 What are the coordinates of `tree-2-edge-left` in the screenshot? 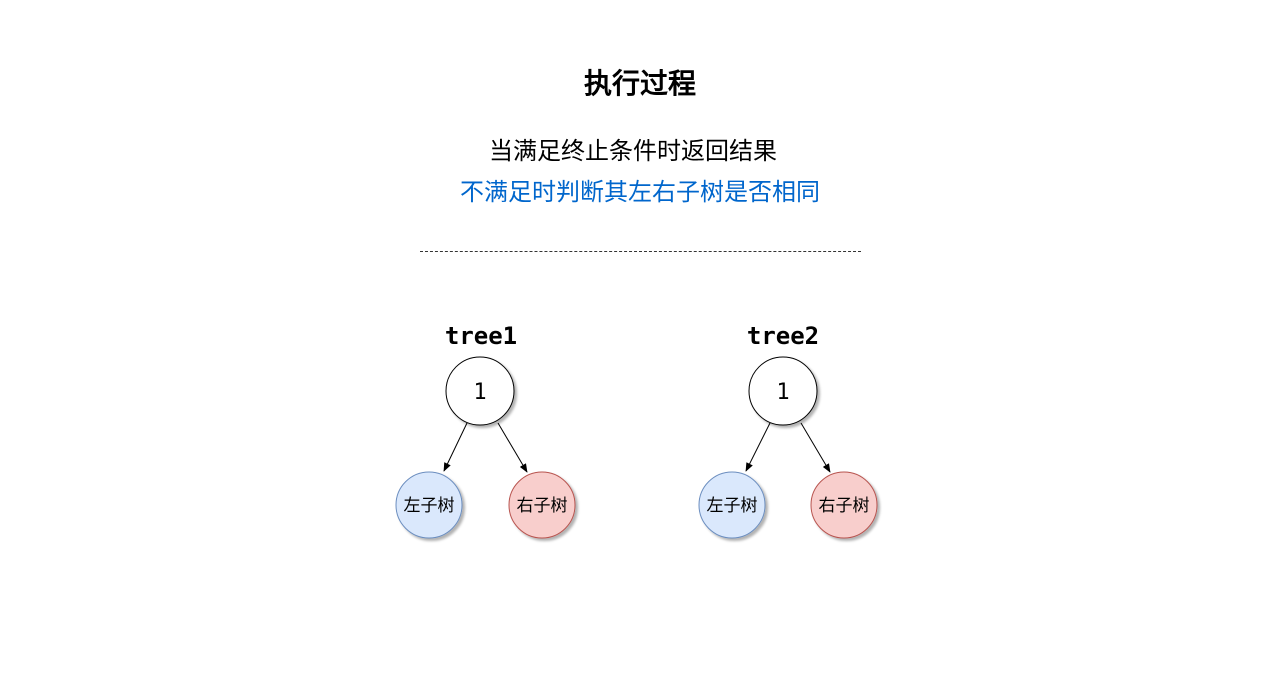 It's located at (758, 447).